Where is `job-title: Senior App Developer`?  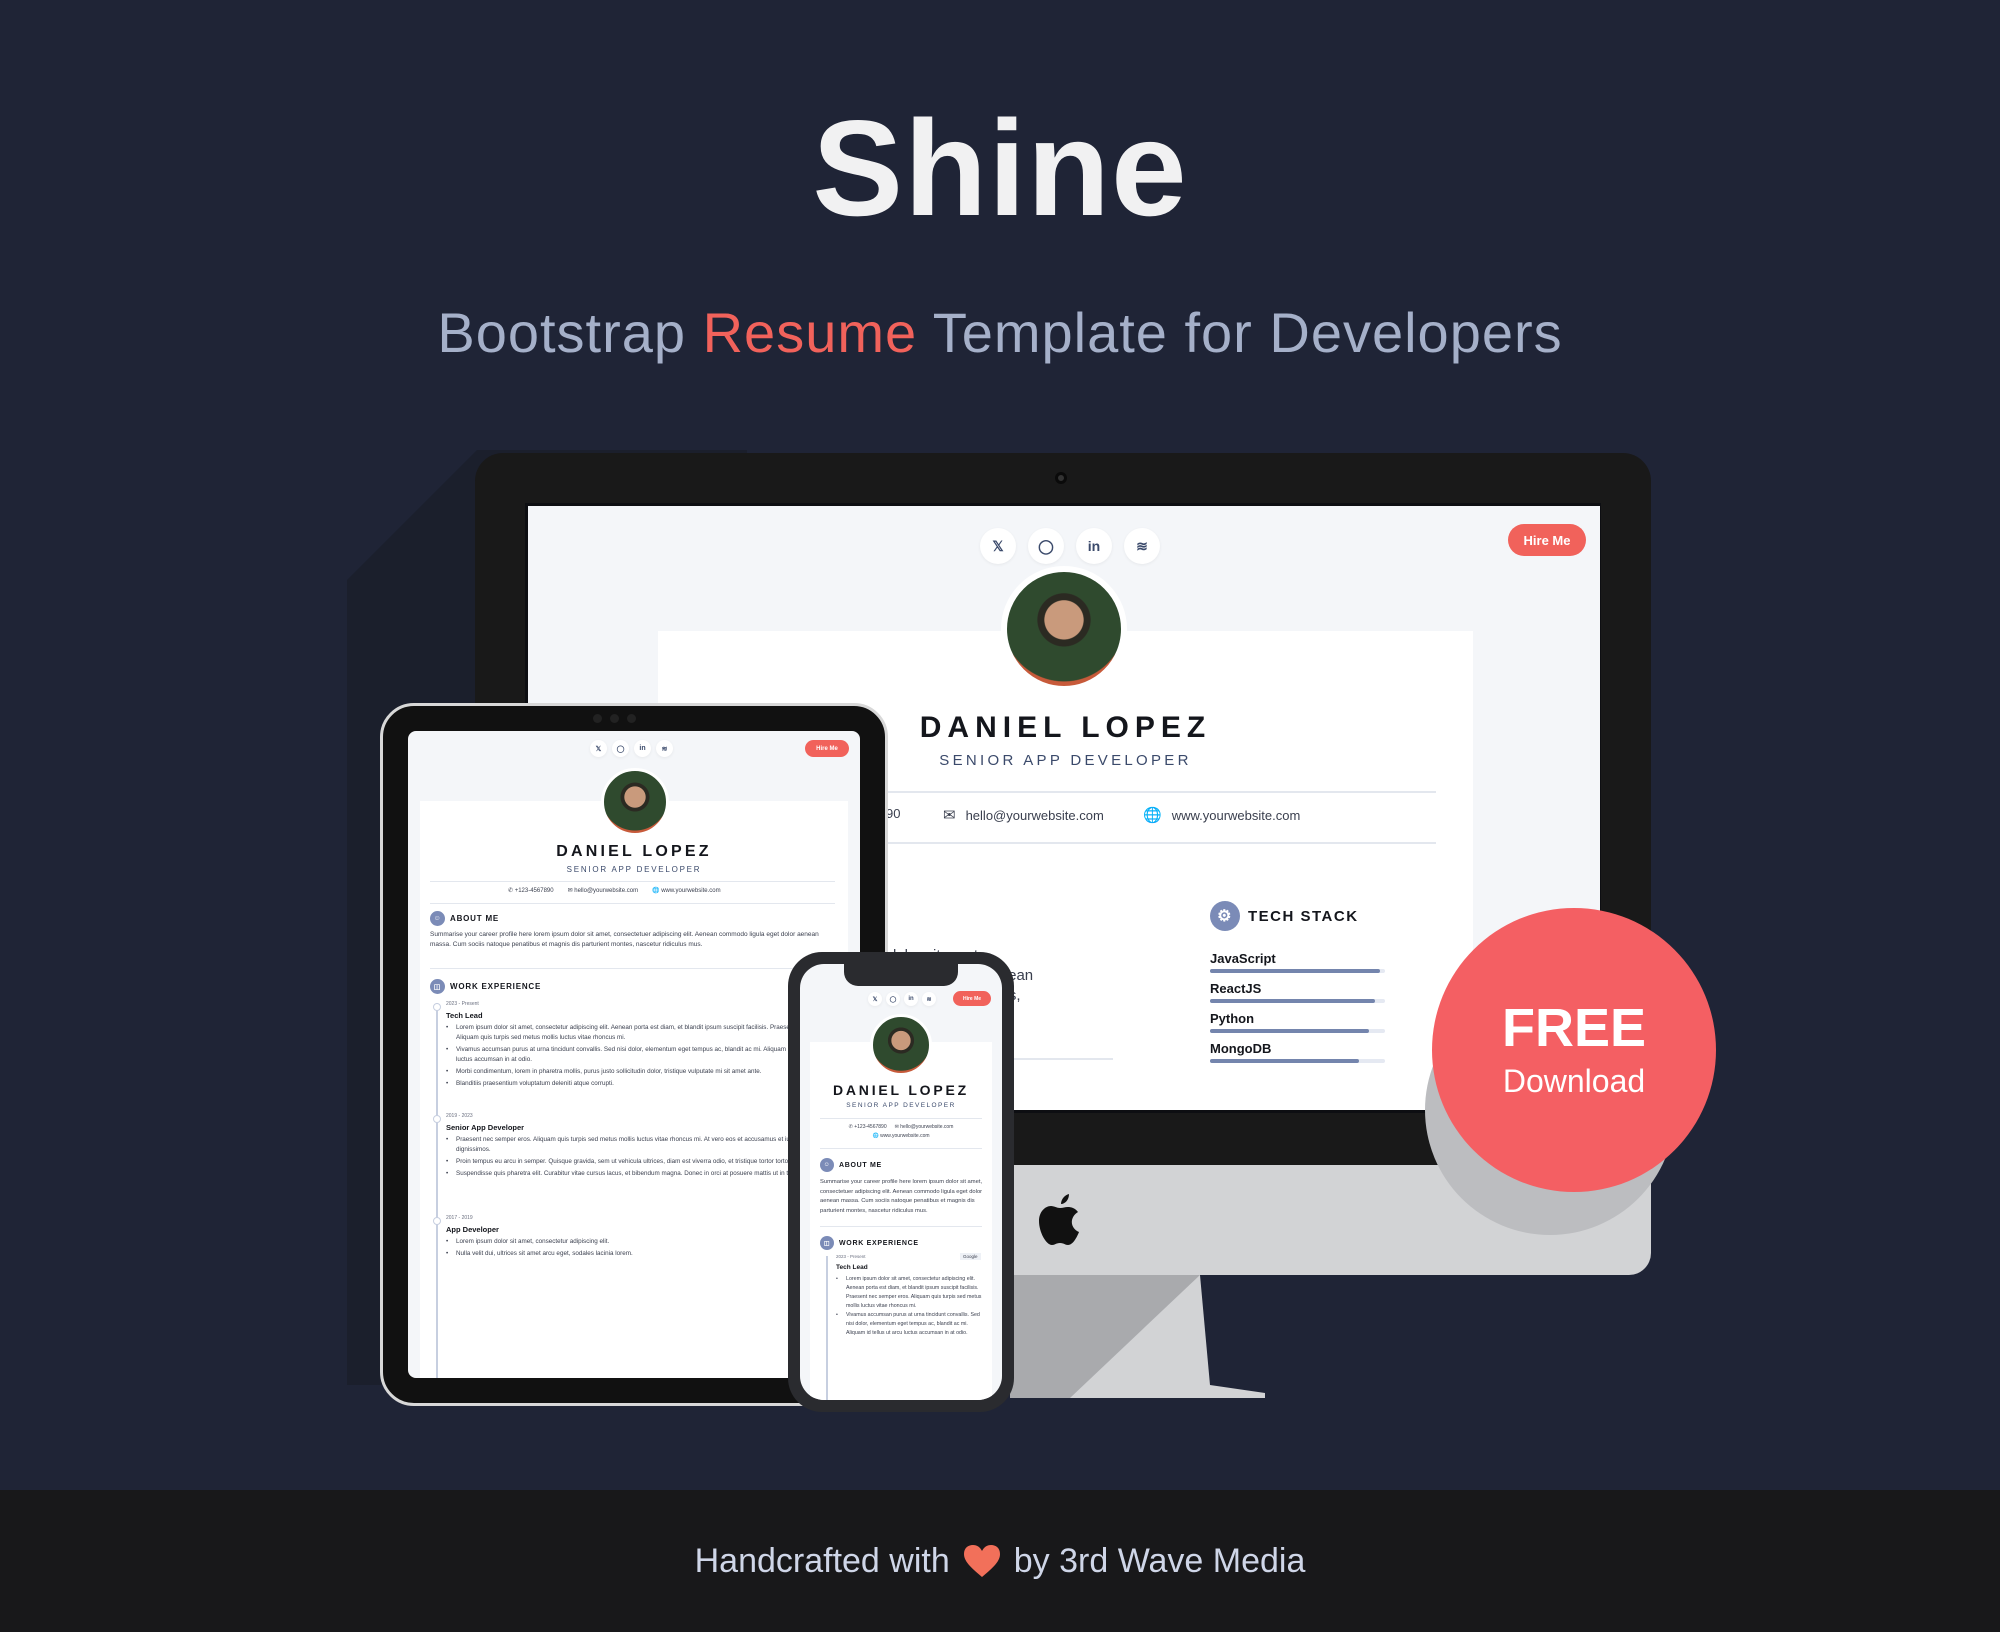 job-title: Senior App Developer is located at coordinates (485, 1127).